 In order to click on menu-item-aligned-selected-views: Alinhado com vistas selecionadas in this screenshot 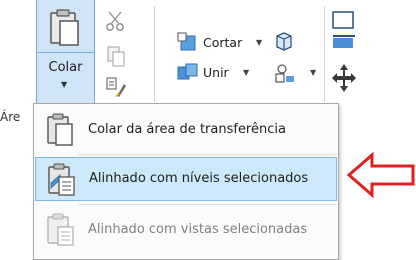, I will do `click(186, 230)`.